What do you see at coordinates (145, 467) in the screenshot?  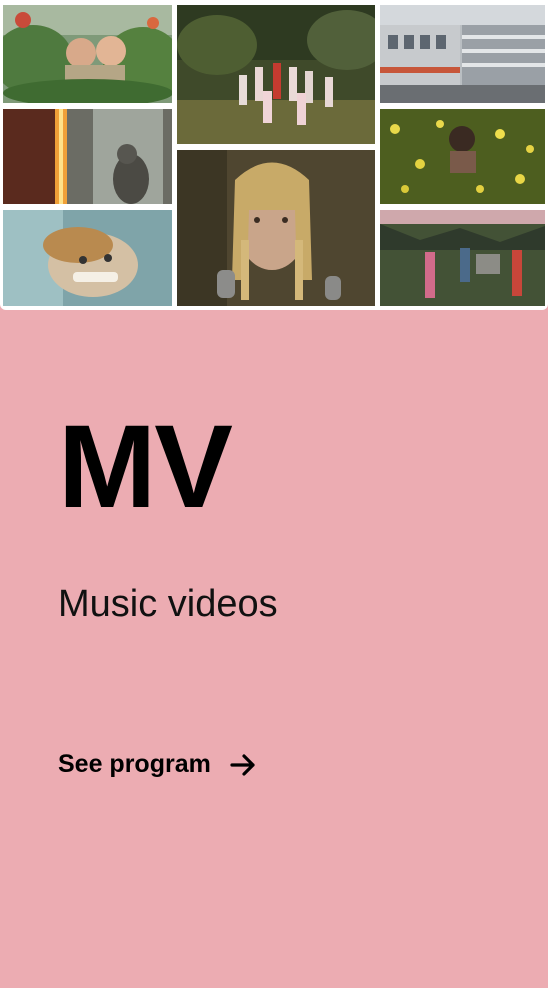 I see `section-title: MV` at bounding box center [145, 467].